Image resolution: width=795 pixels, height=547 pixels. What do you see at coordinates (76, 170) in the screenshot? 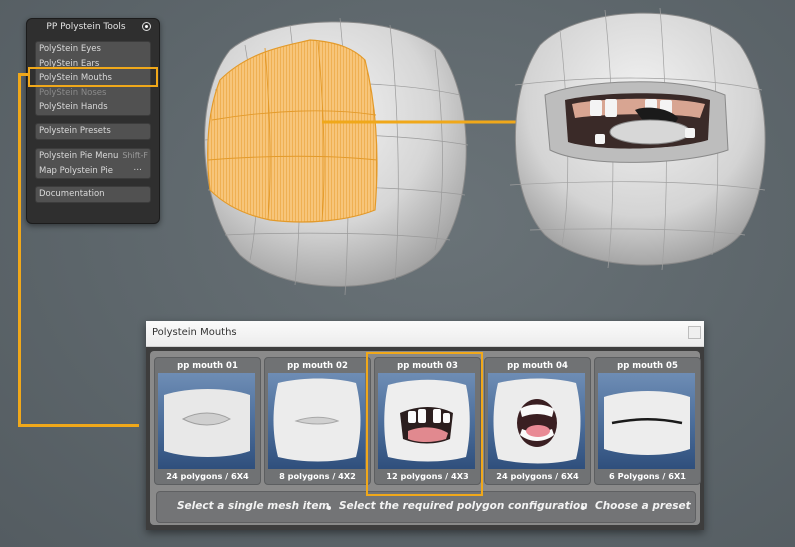
I see `map-pie-label: Map Polystein Pie` at bounding box center [76, 170].